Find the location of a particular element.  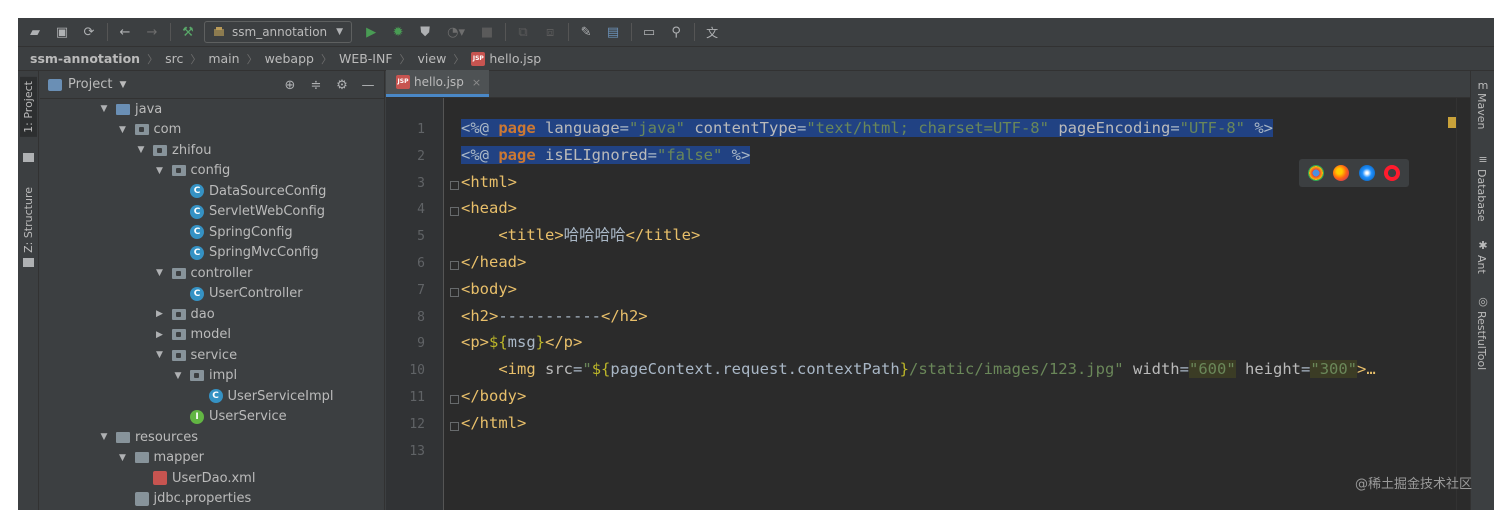

chevron-right-icon: 〉 is located at coordinates (326, 59).